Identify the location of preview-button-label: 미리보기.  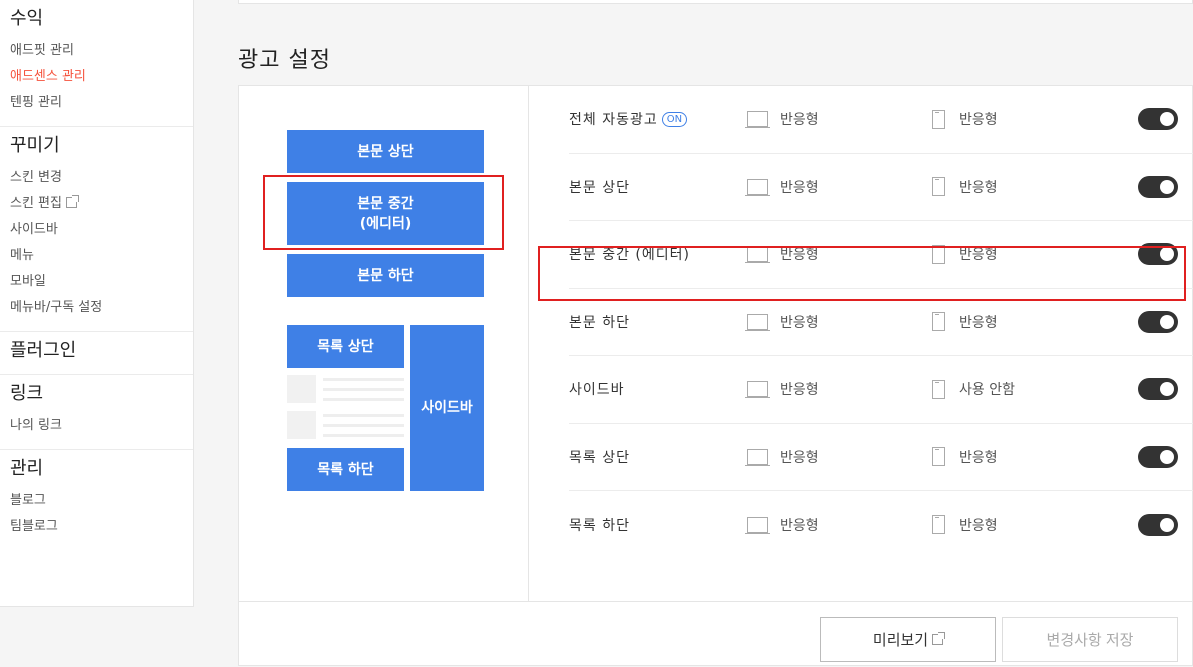
(900, 640).